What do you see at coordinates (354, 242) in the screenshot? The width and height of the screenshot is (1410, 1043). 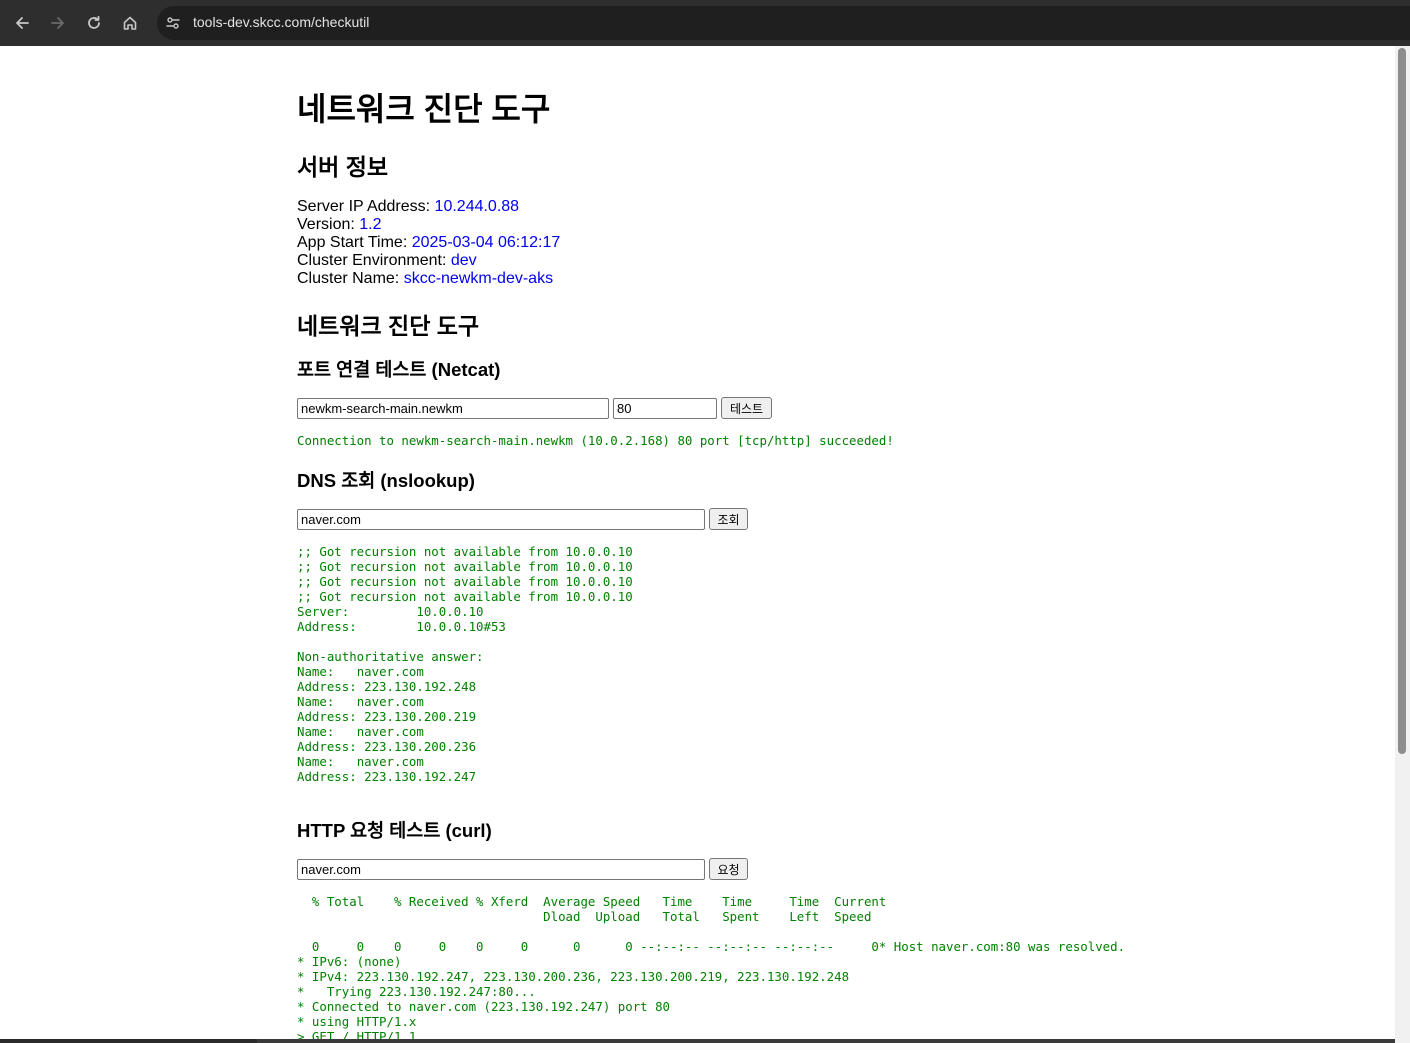 I see `app-start-time-label: App Start Time:` at bounding box center [354, 242].